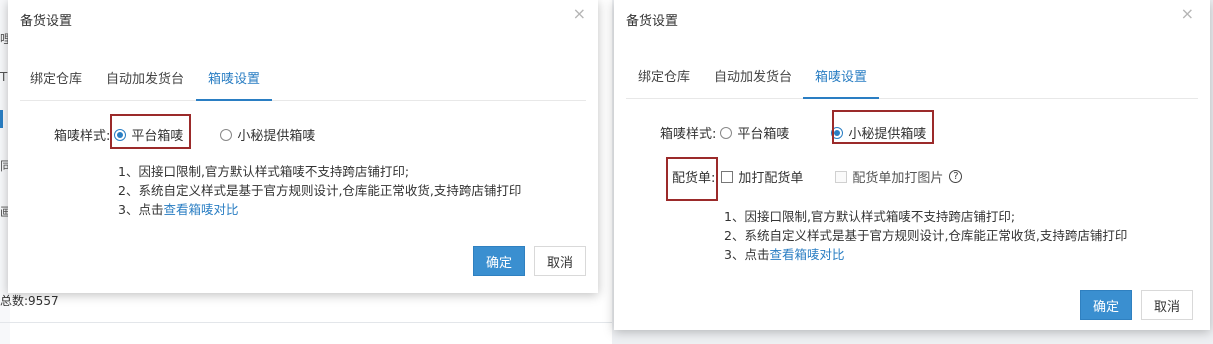 This screenshot has width=1213, height=344. I want to click on background-active-indicator, so click(1, 119).